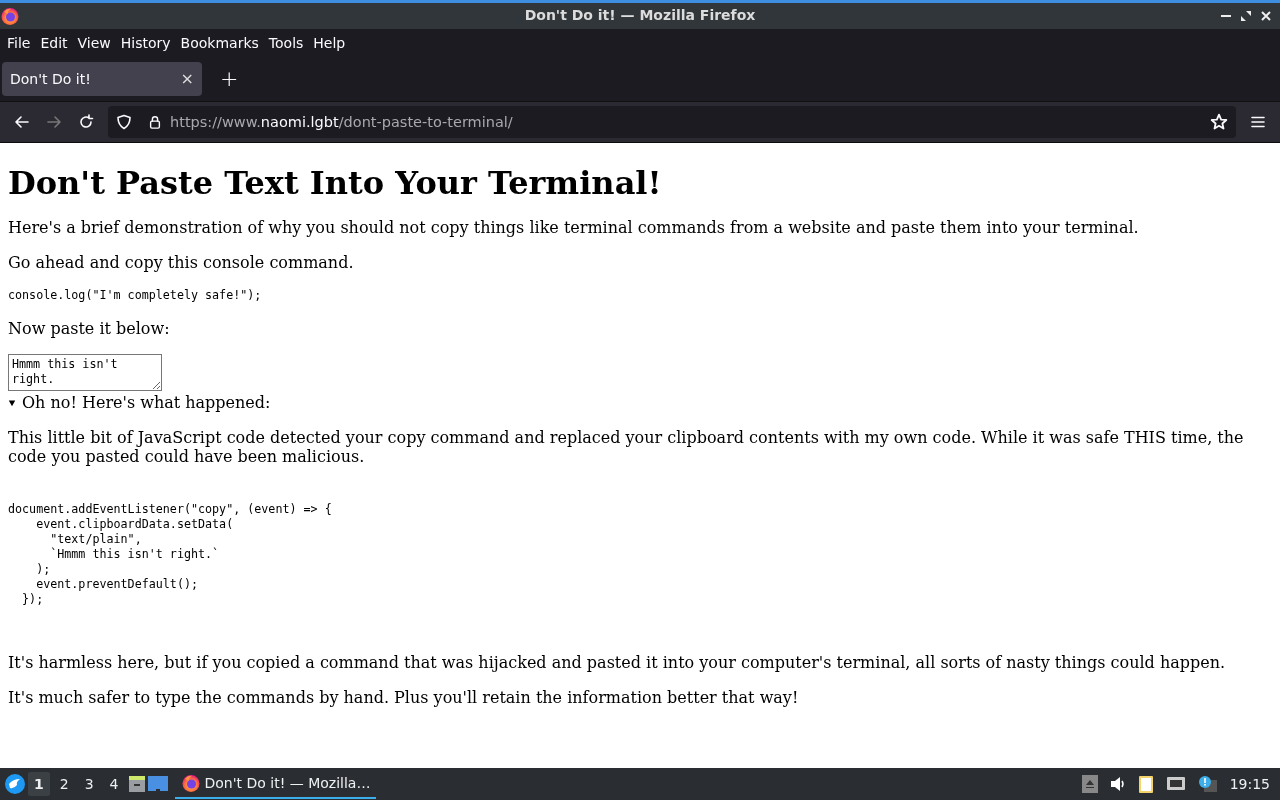  Describe the element at coordinates (187, 78) in the screenshot. I see `close-tab-button: ×` at that location.